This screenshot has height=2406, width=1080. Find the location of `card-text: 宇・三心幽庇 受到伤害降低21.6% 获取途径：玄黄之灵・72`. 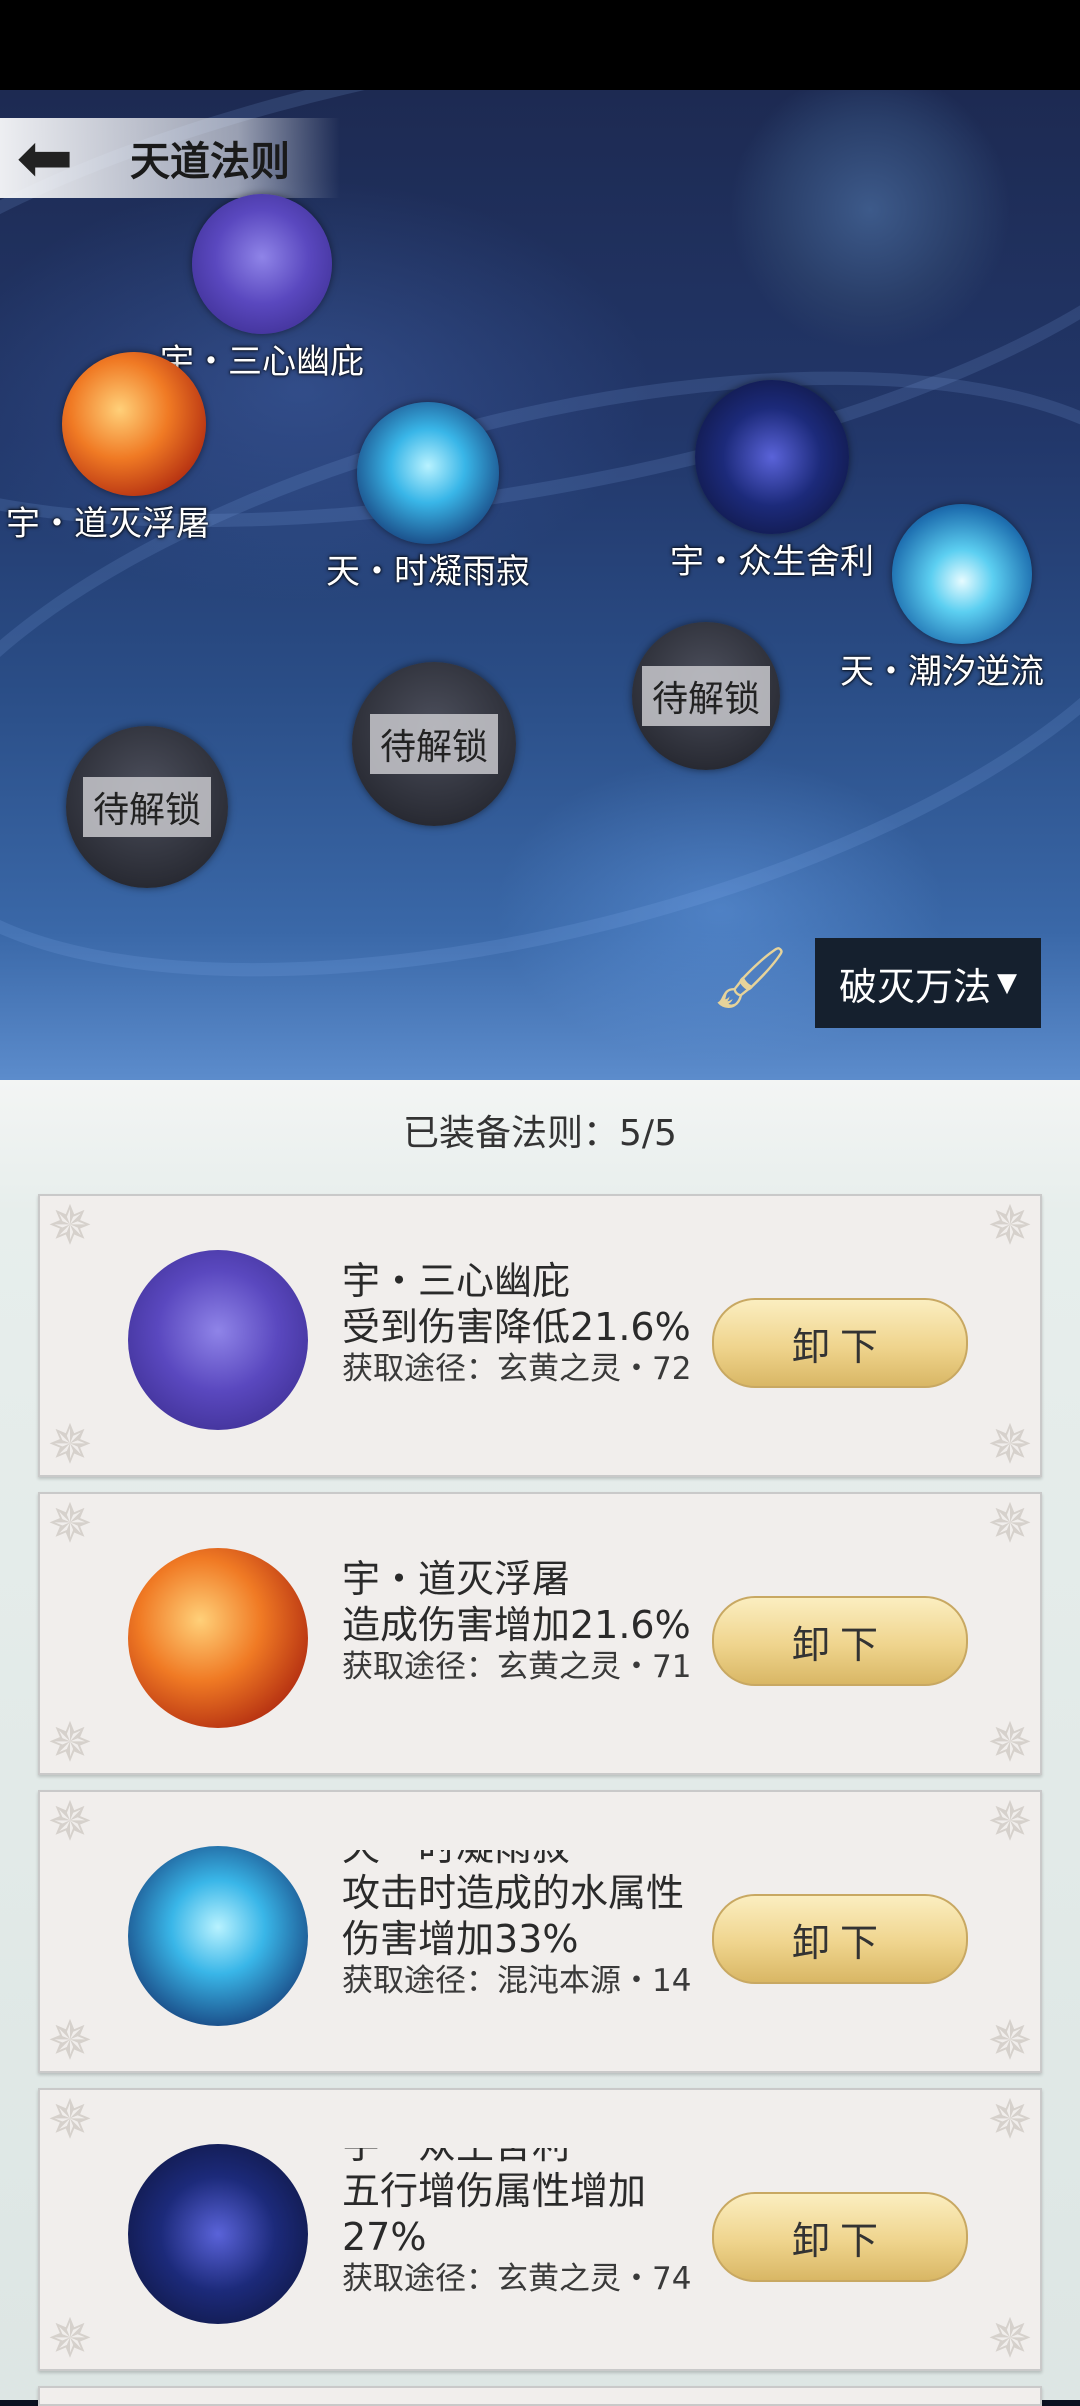

card-text: 宇・三心幽庇 受到伤害降低21.6% 获取途径：玄黄之灵・72 is located at coordinates (527, 1345).